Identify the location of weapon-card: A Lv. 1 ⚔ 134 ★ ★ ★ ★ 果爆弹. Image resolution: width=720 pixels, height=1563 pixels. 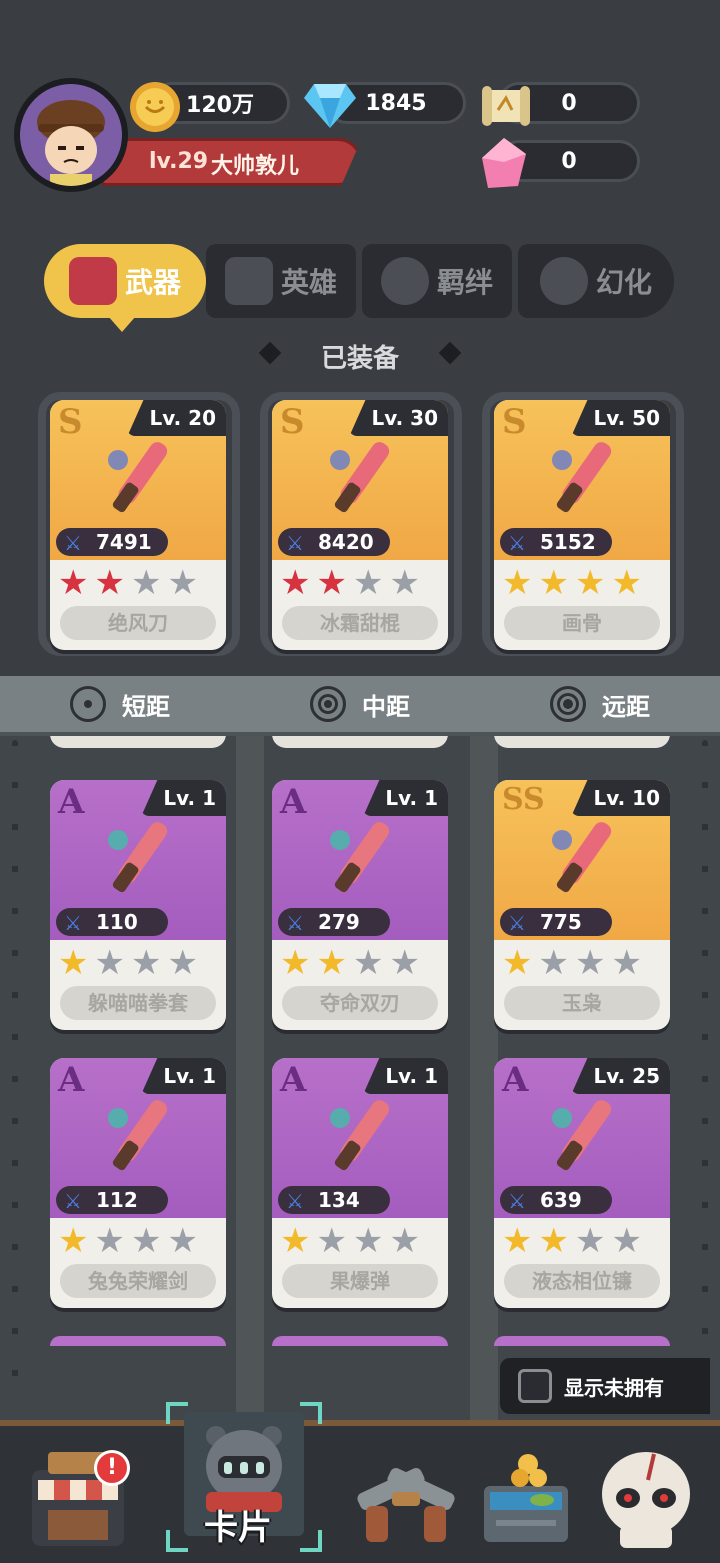
(360, 1183).